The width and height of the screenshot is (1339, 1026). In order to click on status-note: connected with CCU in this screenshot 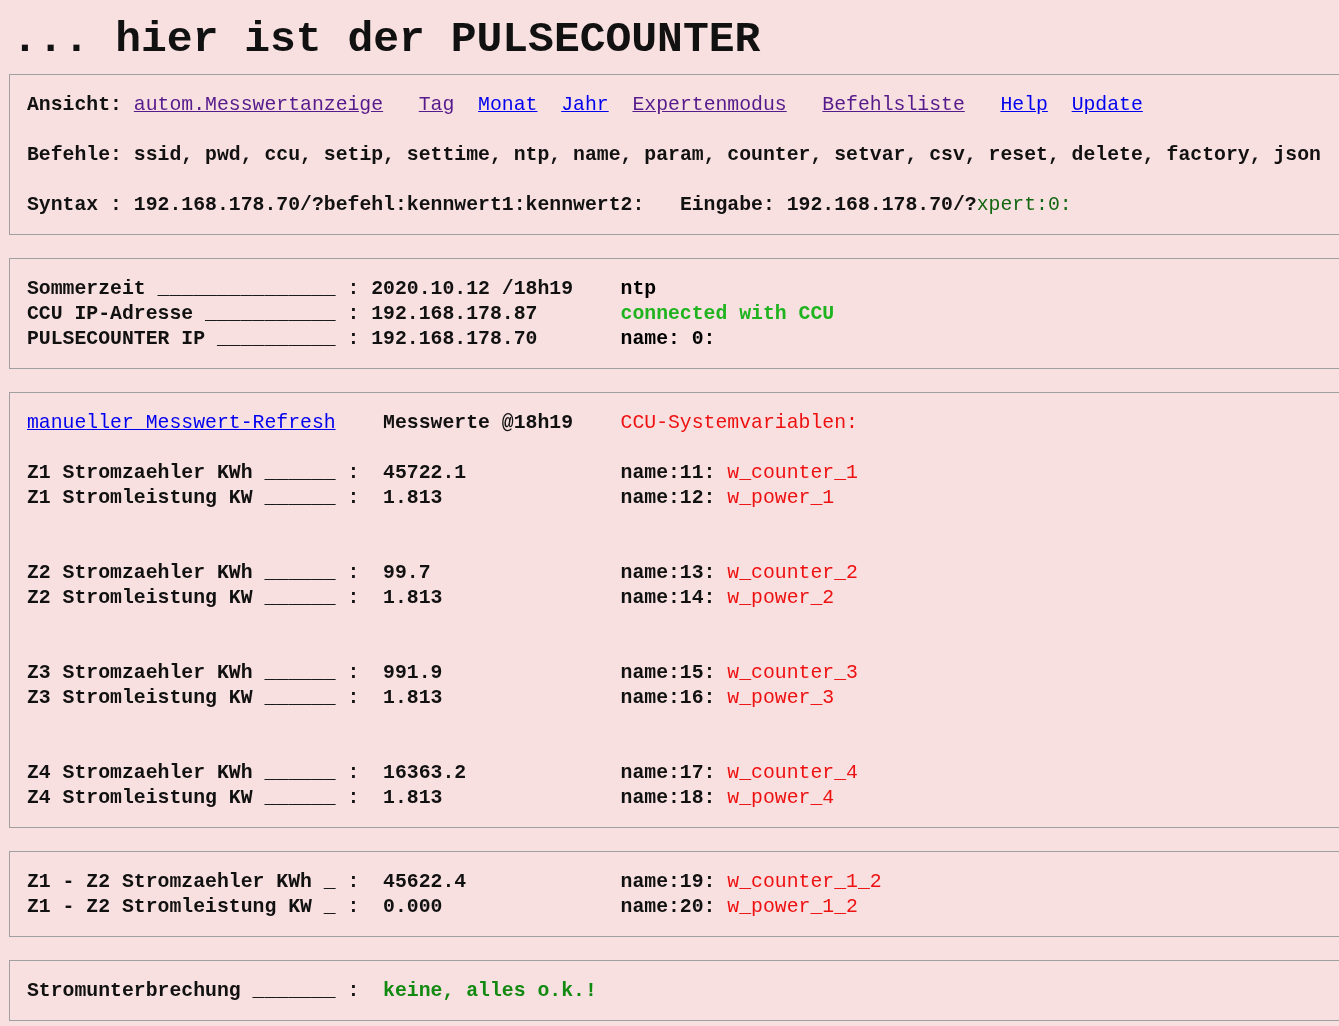, I will do `click(727, 314)`.